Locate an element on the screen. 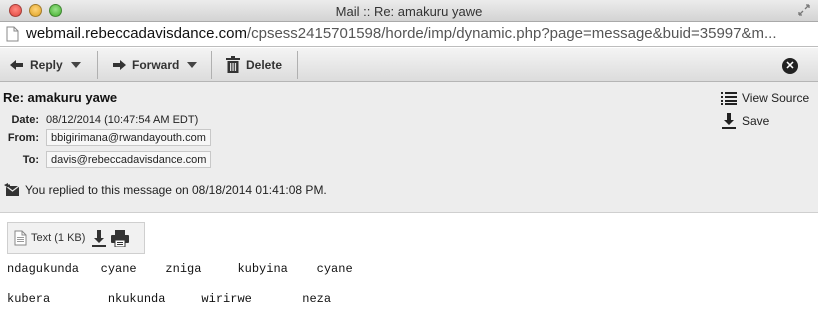 The image size is (818, 318). text-file-icon is located at coordinates (20, 238).